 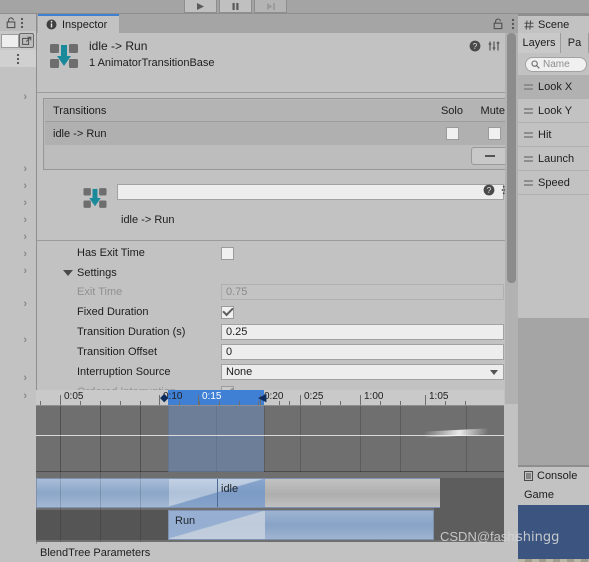 I want to click on run-clip: Run, so click(x=301, y=525).